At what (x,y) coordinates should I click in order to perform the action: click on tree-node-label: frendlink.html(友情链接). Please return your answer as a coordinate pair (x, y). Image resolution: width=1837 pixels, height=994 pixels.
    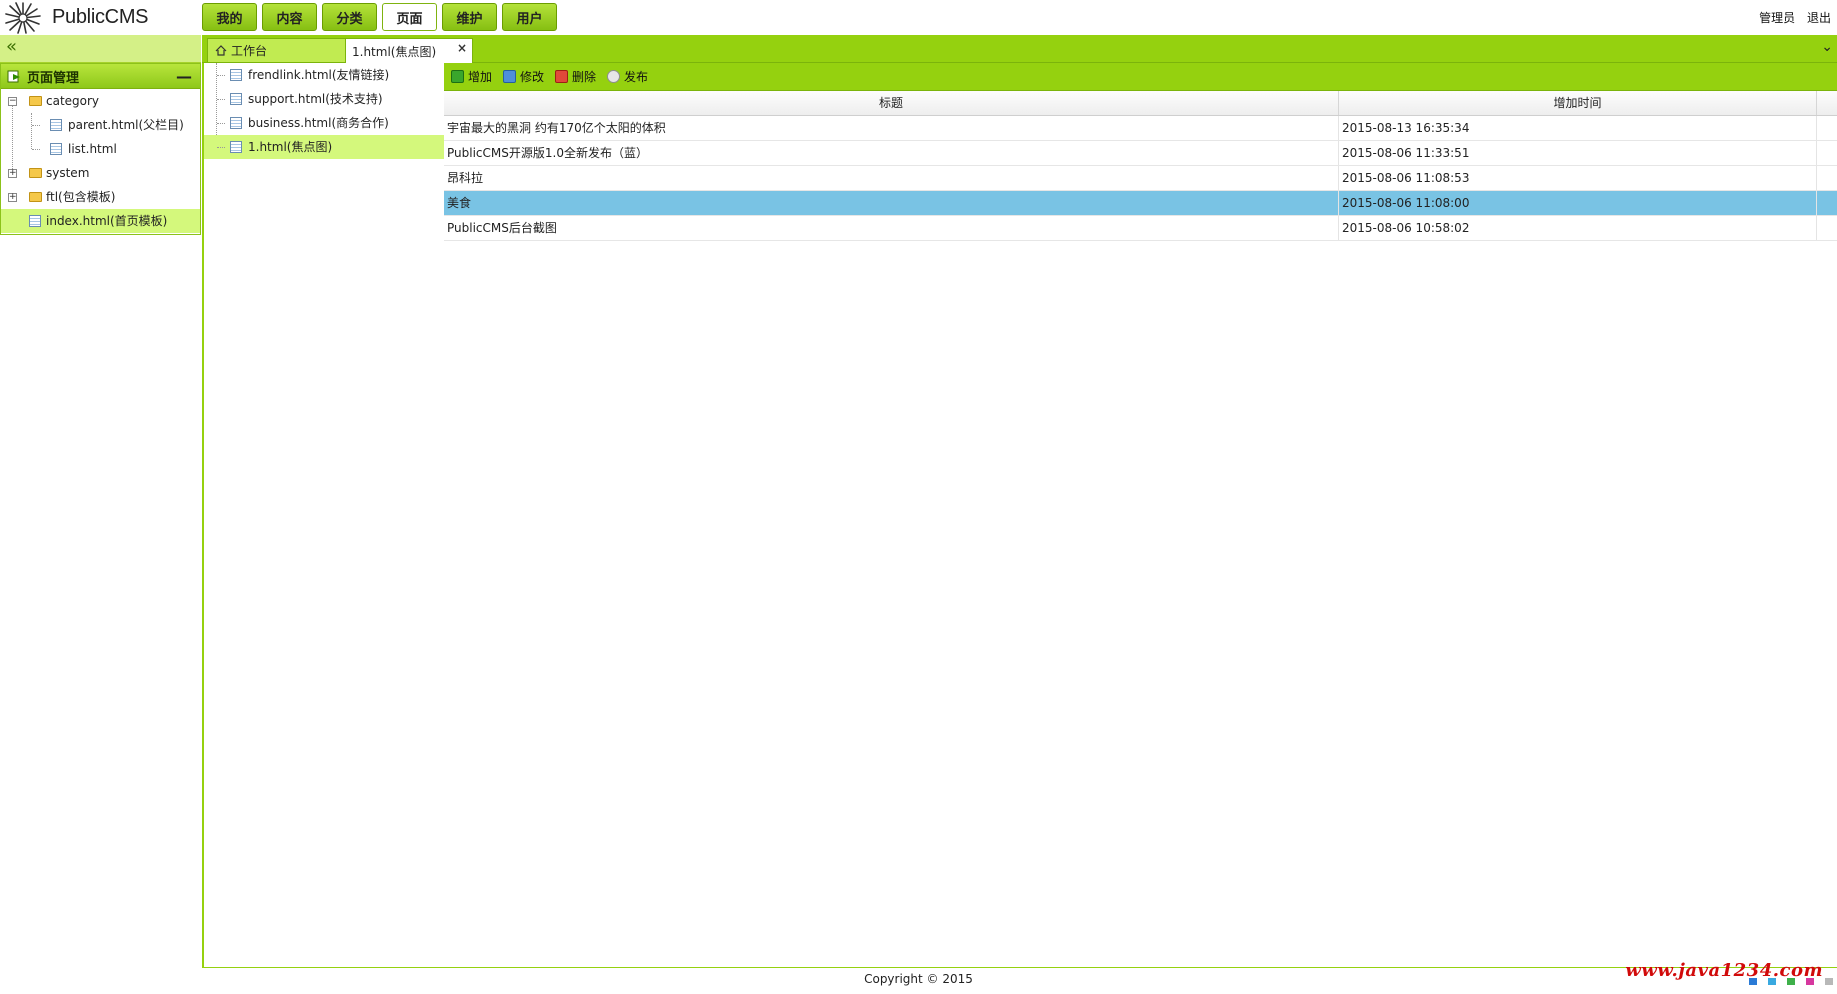
    Looking at the image, I should click on (319, 75).